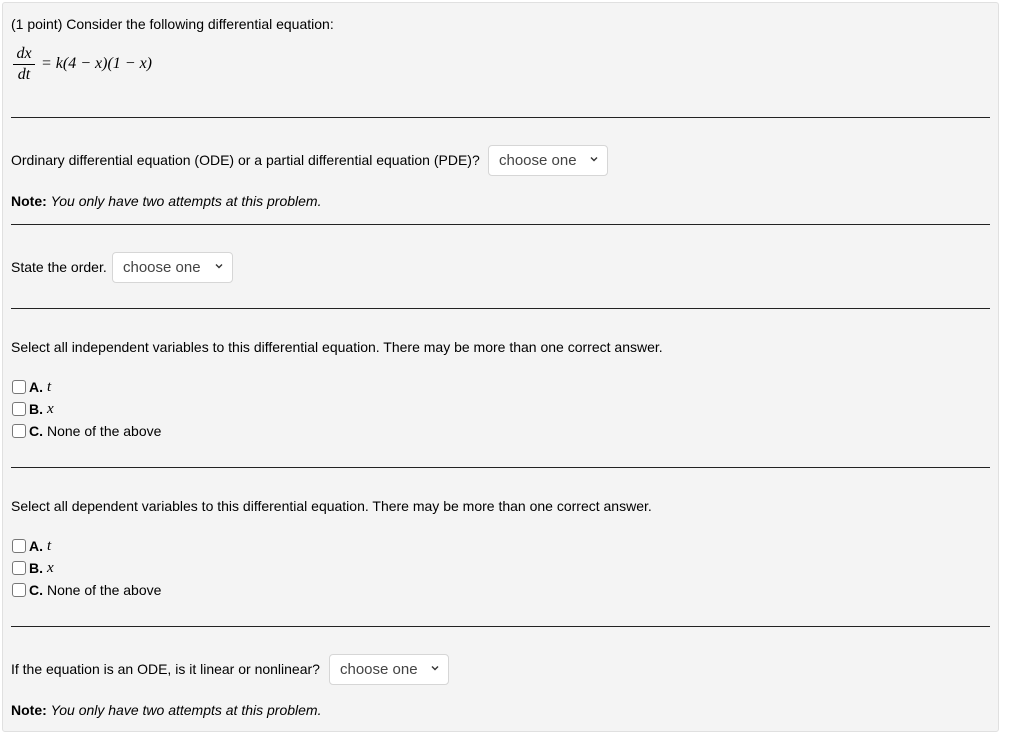 The width and height of the screenshot is (1024, 732). I want to click on linearity-select-value: choose one, so click(379, 669).